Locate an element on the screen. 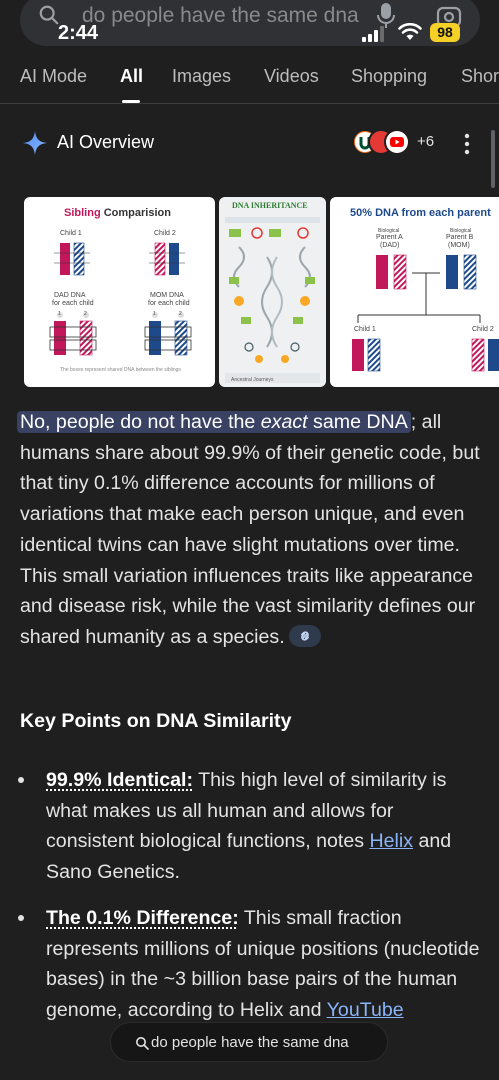  image-card-dna-inheritance: DNA INHERITANCE Ancestral Journeys is located at coordinates (272, 292).